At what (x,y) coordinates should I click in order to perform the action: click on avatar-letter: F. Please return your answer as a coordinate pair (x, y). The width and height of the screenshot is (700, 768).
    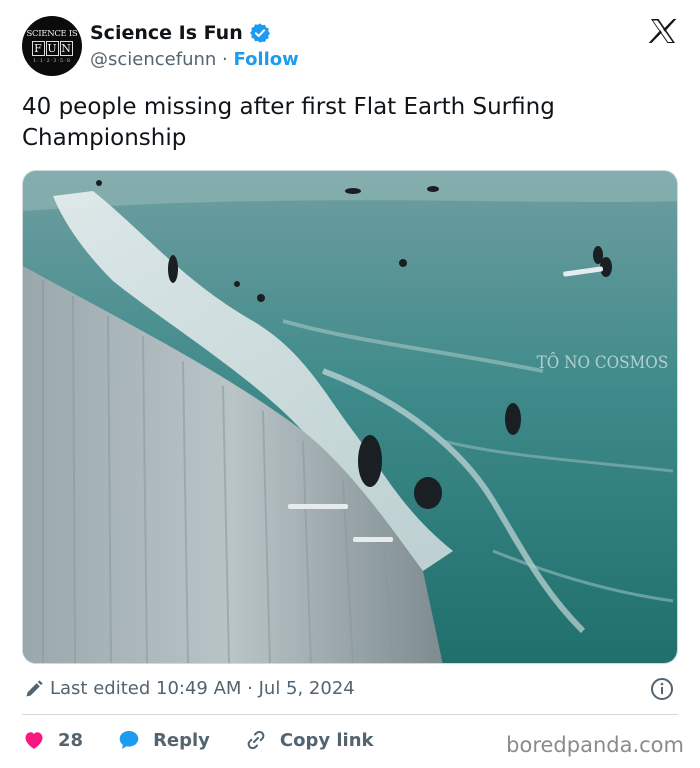
    Looking at the image, I should click on (38, 48).